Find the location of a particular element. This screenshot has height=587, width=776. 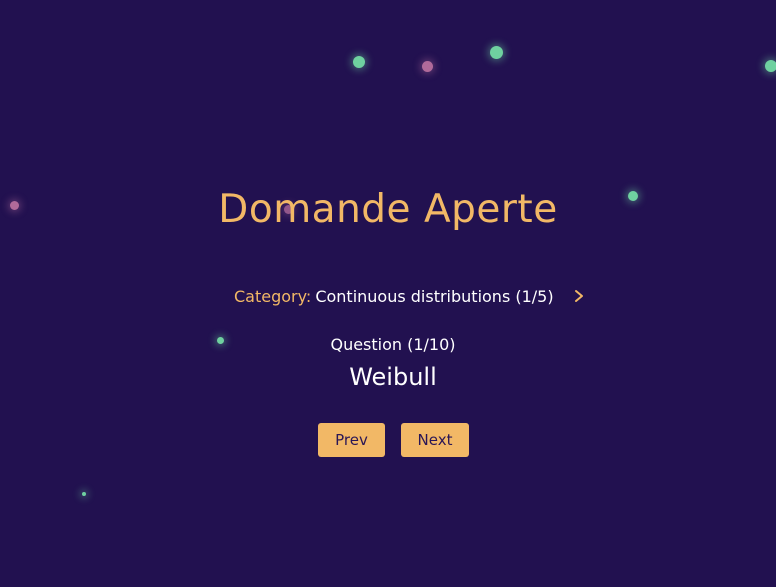

category-row: Category: Continuous distributions (1/5) is located at coordinates (411, 296).